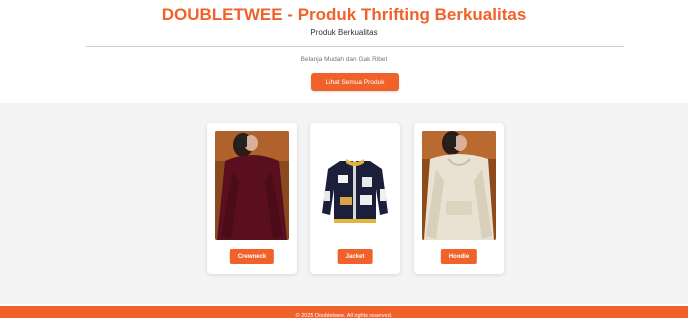  I want to click on product-image-hoodie, so click(459, 185).